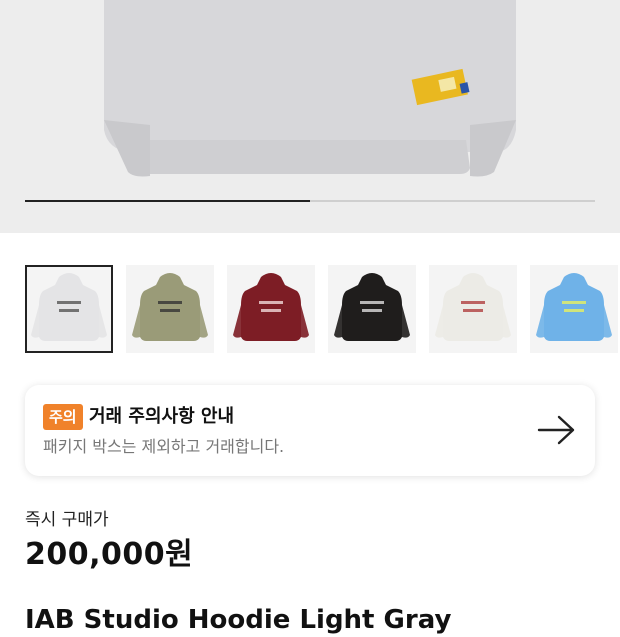 Image resolution: width=620 pixels, height=637 pixels. Describe the element at coordinates (557, 430) in the screenshot. I see `arrow-right-icon` at that location.